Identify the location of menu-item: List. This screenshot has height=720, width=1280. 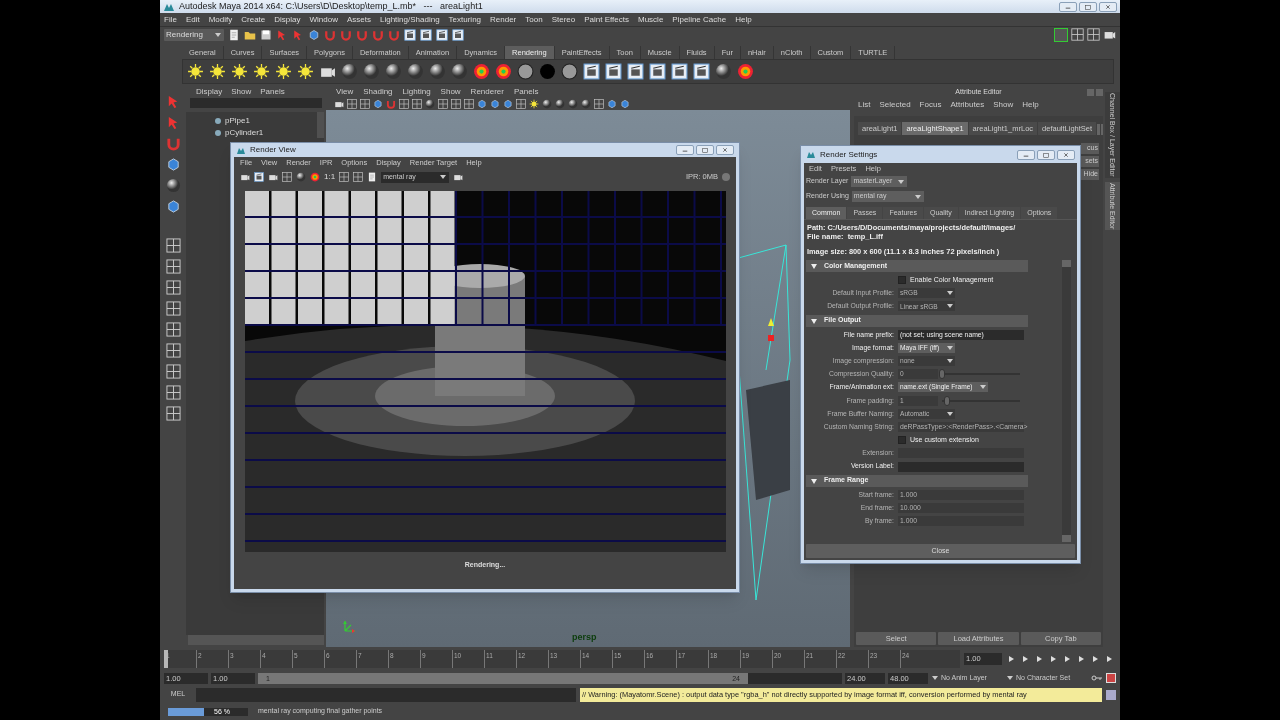
(864, 105).